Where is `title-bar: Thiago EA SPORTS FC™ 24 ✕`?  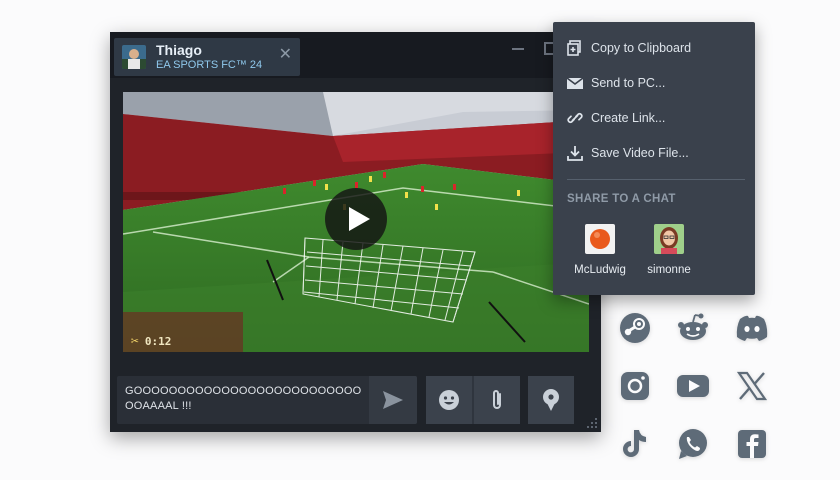
title-bar: Thiago EA SPORTS FC™ 24 ✕ is located at coordinates (355, 55).